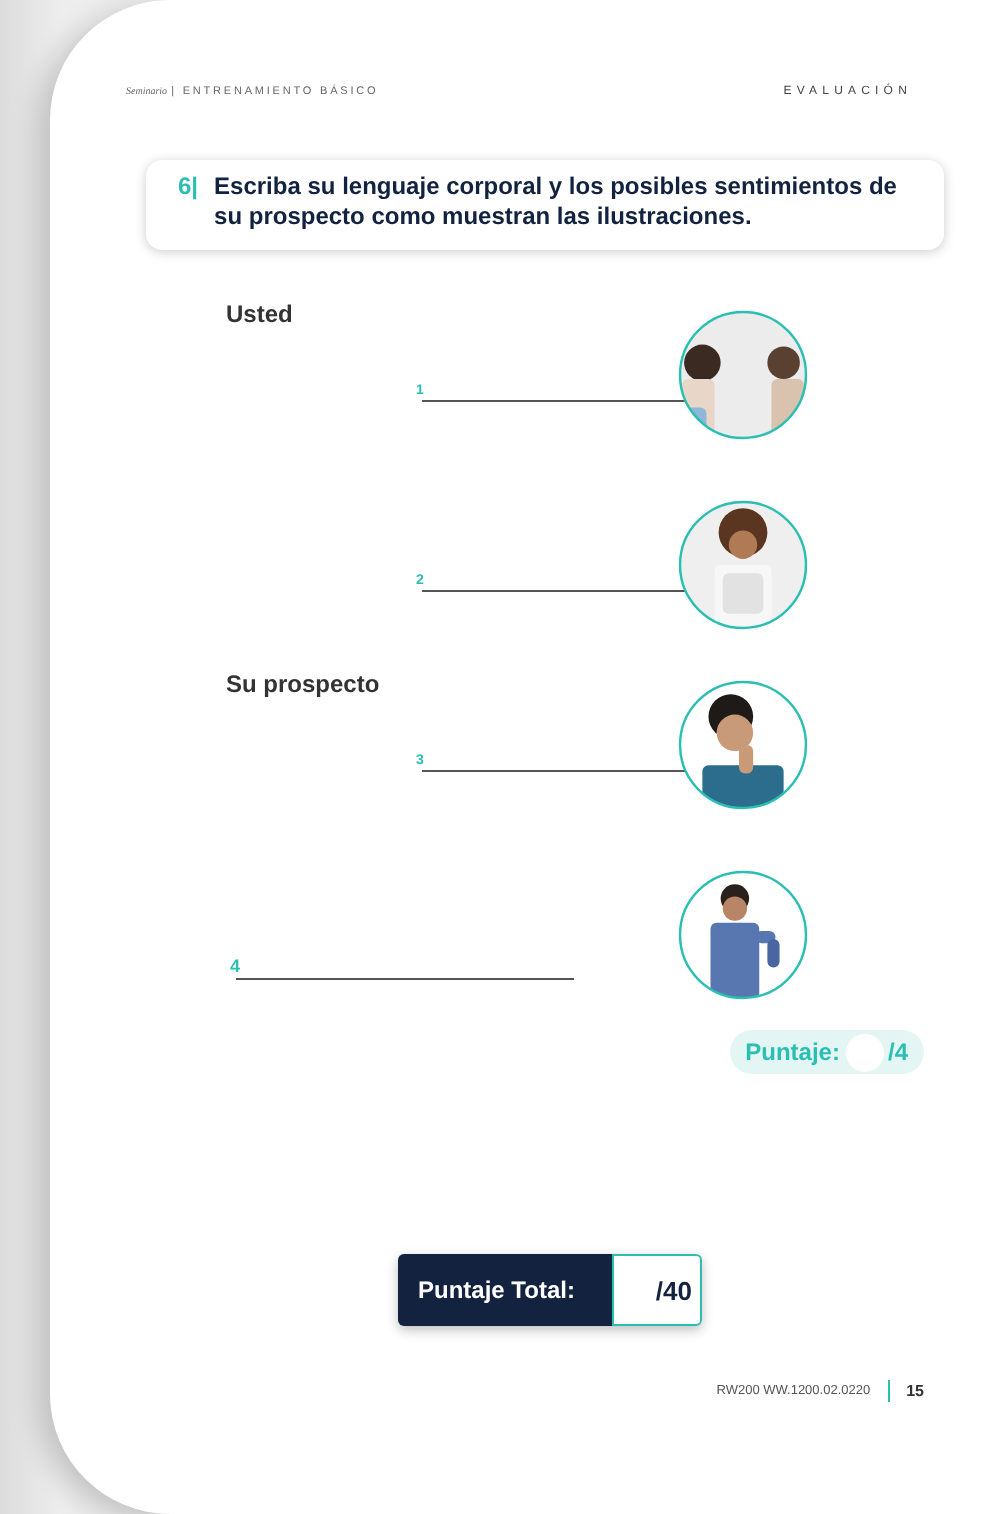 This screenshot has height=1514, width=992. What do you see at coordinates (556, 202) in the screenshot?
I see `question-text: Escriba su lenguaje corporal y los posibles sentimientos de su prospecto como muestran las ilustraciones.` at bounding box center [556, 202].